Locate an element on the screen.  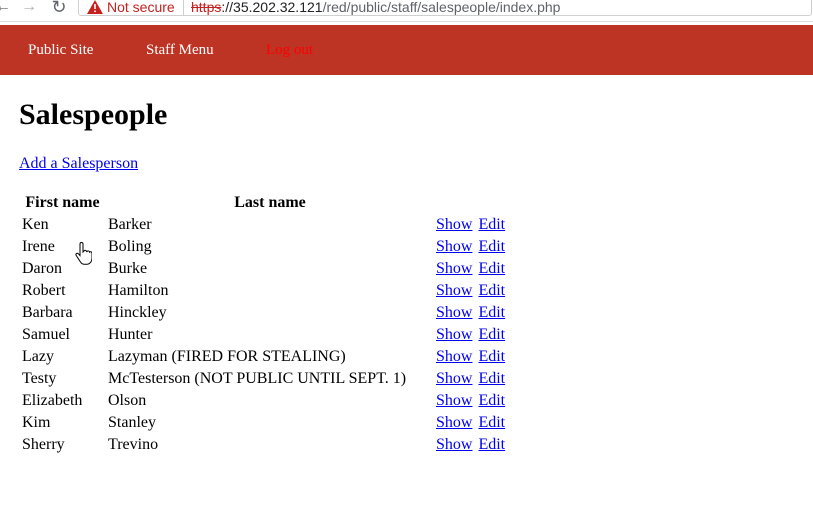
table-row: Lazy Lazyman (FIRED FOR STEALING) Show Edit is located at coordinates (277, 357).